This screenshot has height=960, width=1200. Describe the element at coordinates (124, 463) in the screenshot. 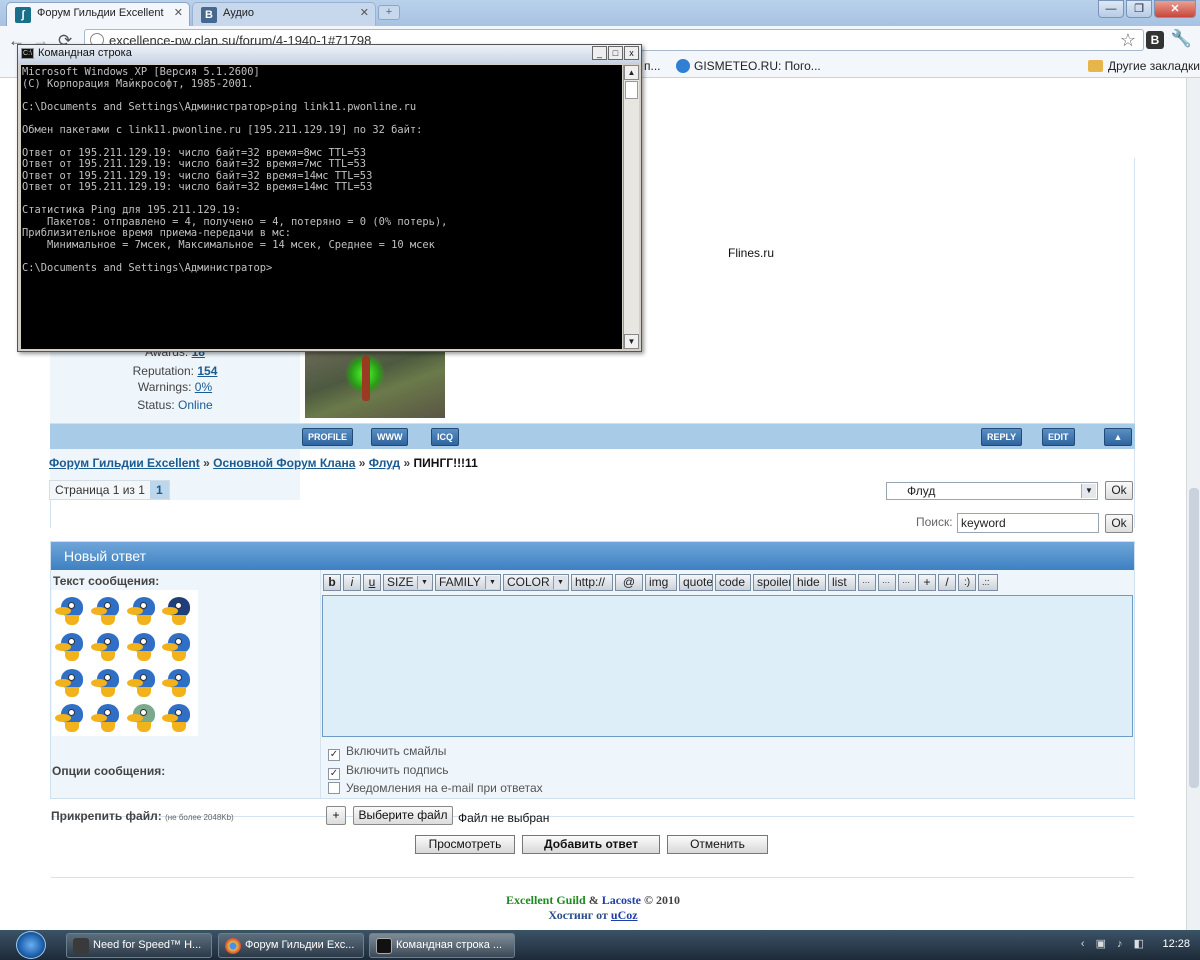

I see `breadcrumb-link: Форум Гильдии Excellent` at that location.